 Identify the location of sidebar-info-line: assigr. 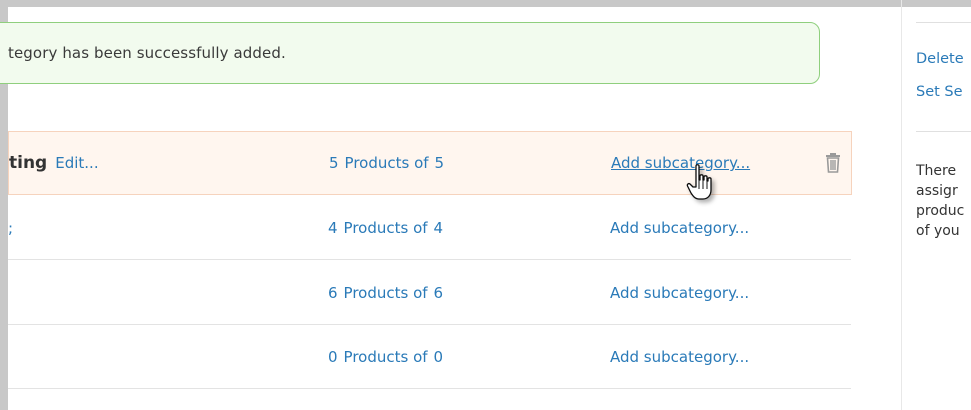
(937, 191).